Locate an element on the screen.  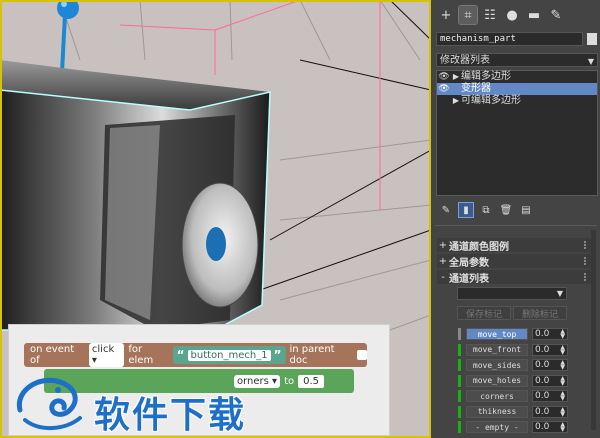
modifier-list-label: 修改器列表 is located at coordinates (465, 60).